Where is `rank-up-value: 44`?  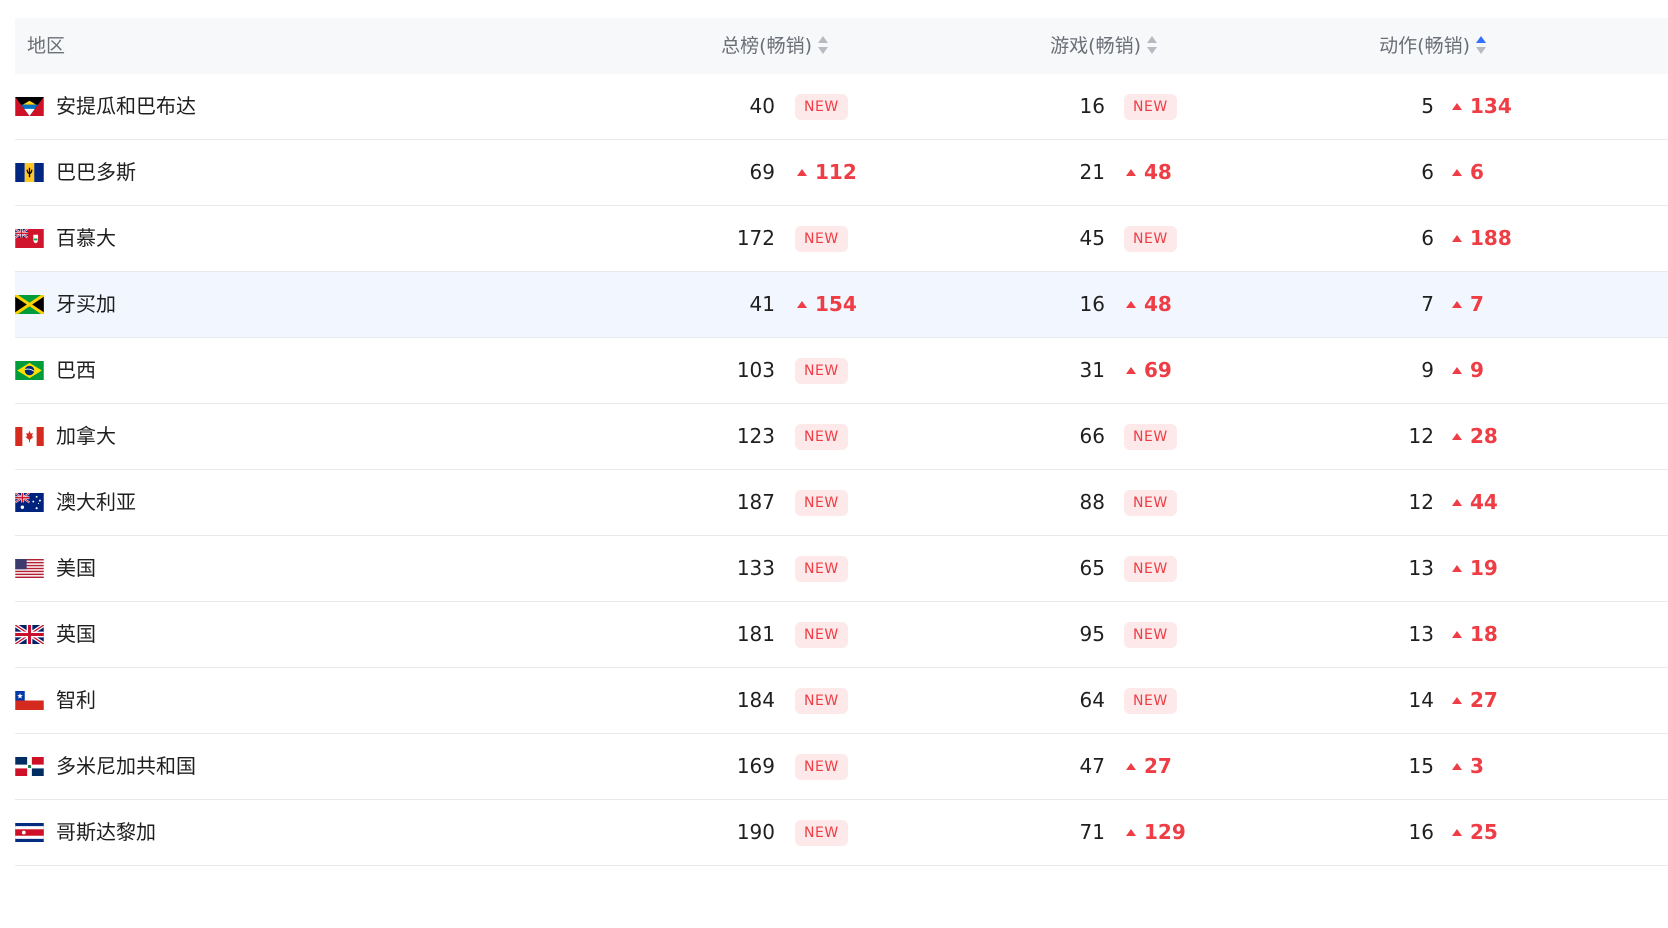 rank-up-value: 44 is located at coordinates (1484, 502).